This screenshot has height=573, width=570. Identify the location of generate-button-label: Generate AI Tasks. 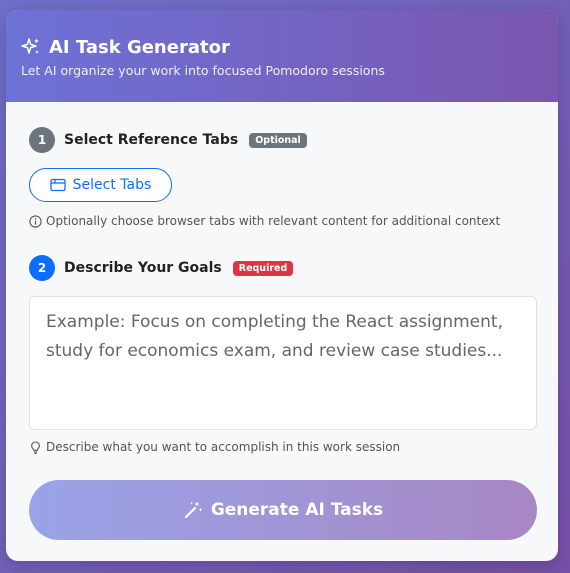
(297, 510).